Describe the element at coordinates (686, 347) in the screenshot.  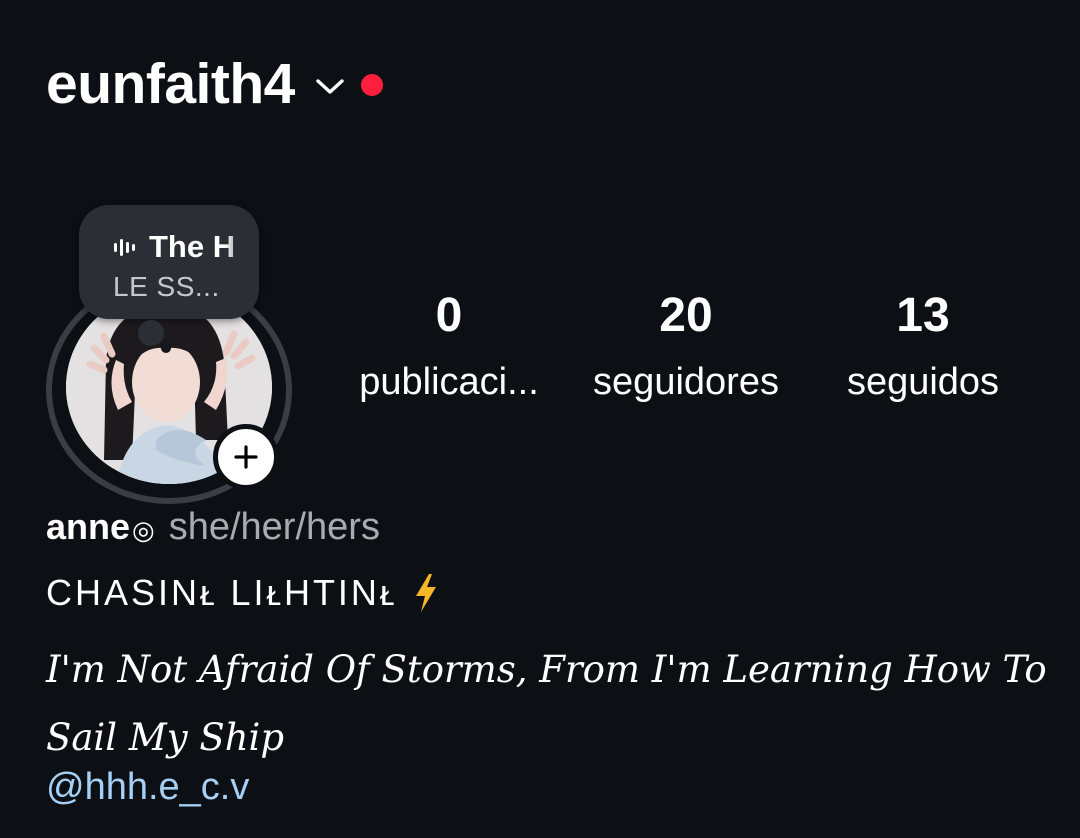
I see `stat-followers: 20 seguidores` at that location.